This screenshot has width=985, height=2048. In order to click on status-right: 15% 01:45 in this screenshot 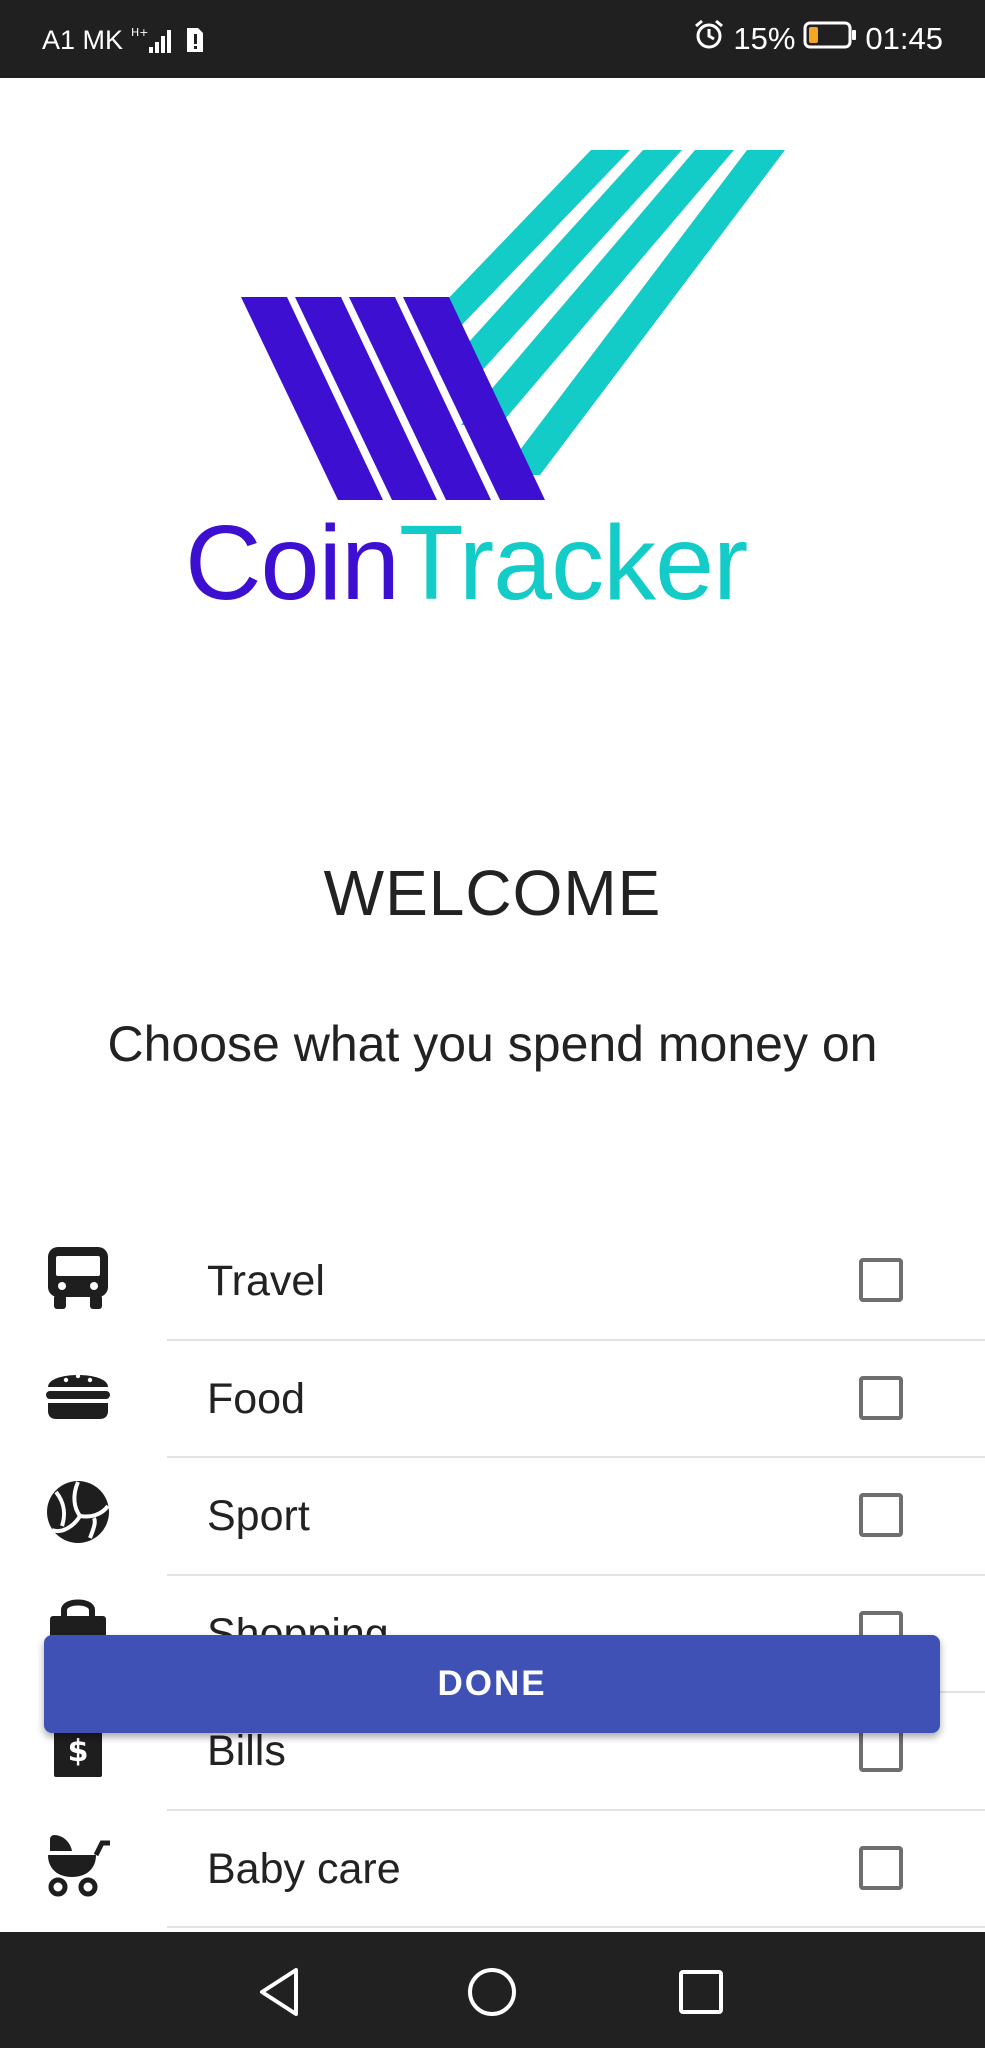, I will do `click(814, 39)`.